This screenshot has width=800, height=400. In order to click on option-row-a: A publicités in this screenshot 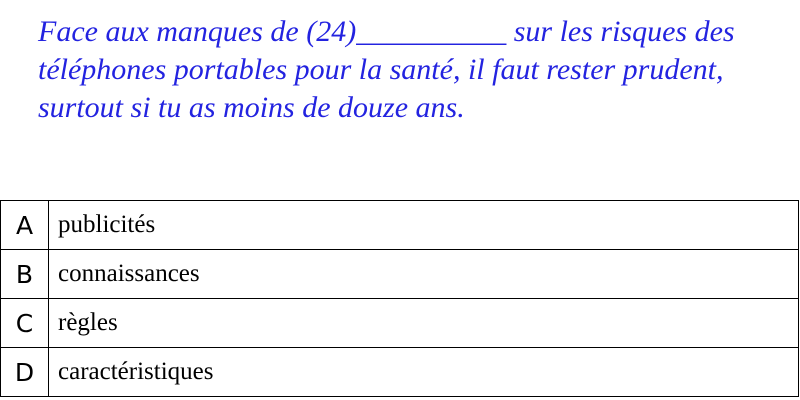, I will do `click(399, 225)`.